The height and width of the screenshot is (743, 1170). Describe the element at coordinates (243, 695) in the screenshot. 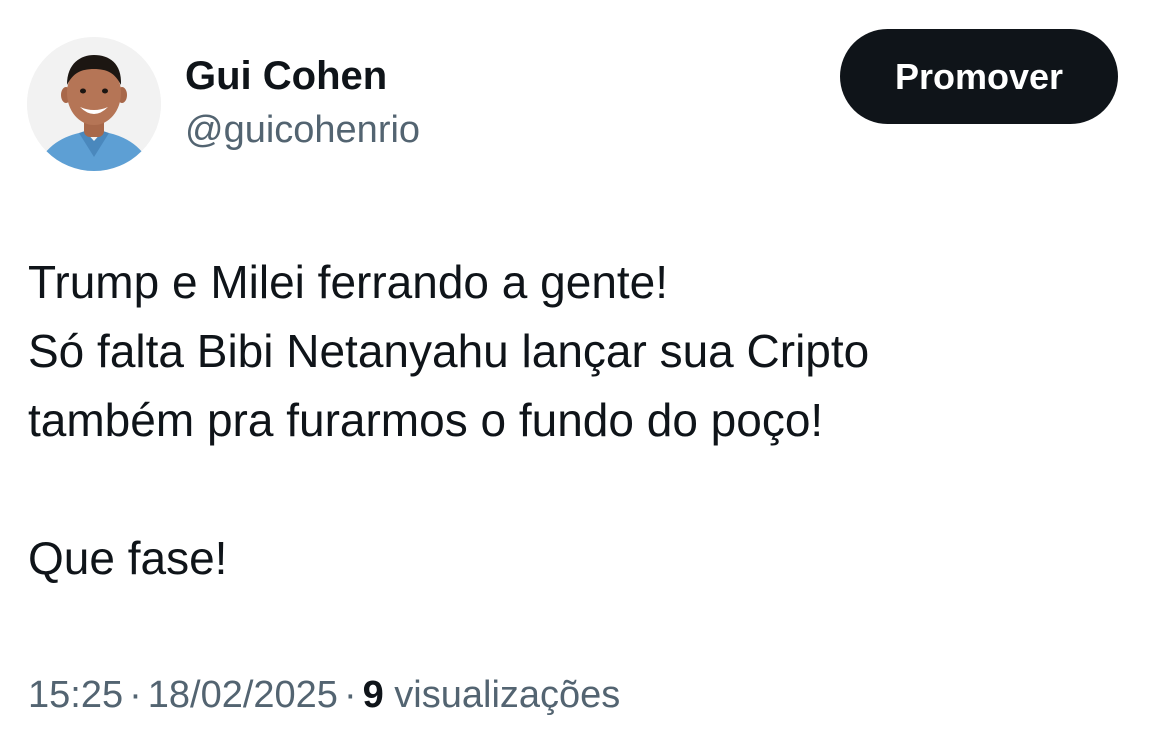

I see `tweet-date: 18/02/2025` at that location.